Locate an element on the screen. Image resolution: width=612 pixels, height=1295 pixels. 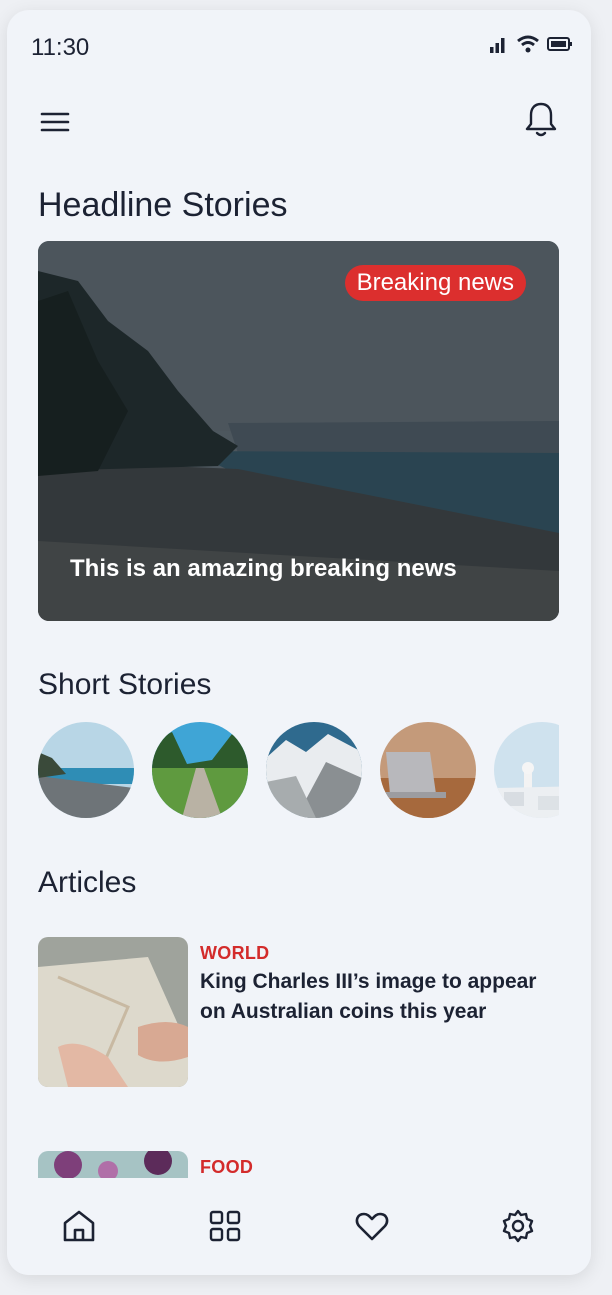
breaking-news-badge: Breaking news is located at coordinates (435, 283).